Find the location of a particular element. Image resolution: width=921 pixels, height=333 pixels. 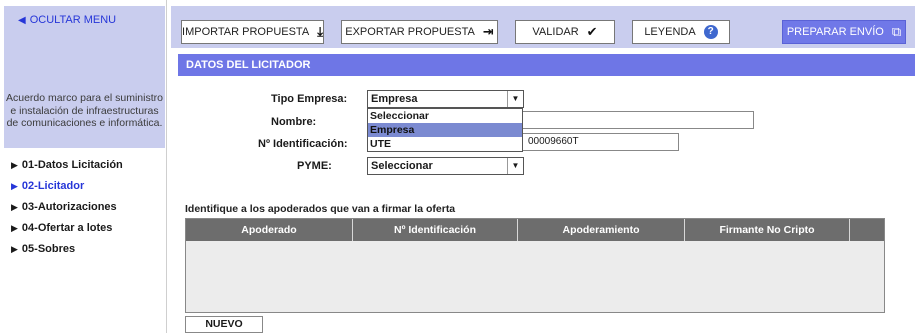

sidebar-item-autorizaciones: ▶ 03-Autorizaciones is located at coordinates (84, 207).